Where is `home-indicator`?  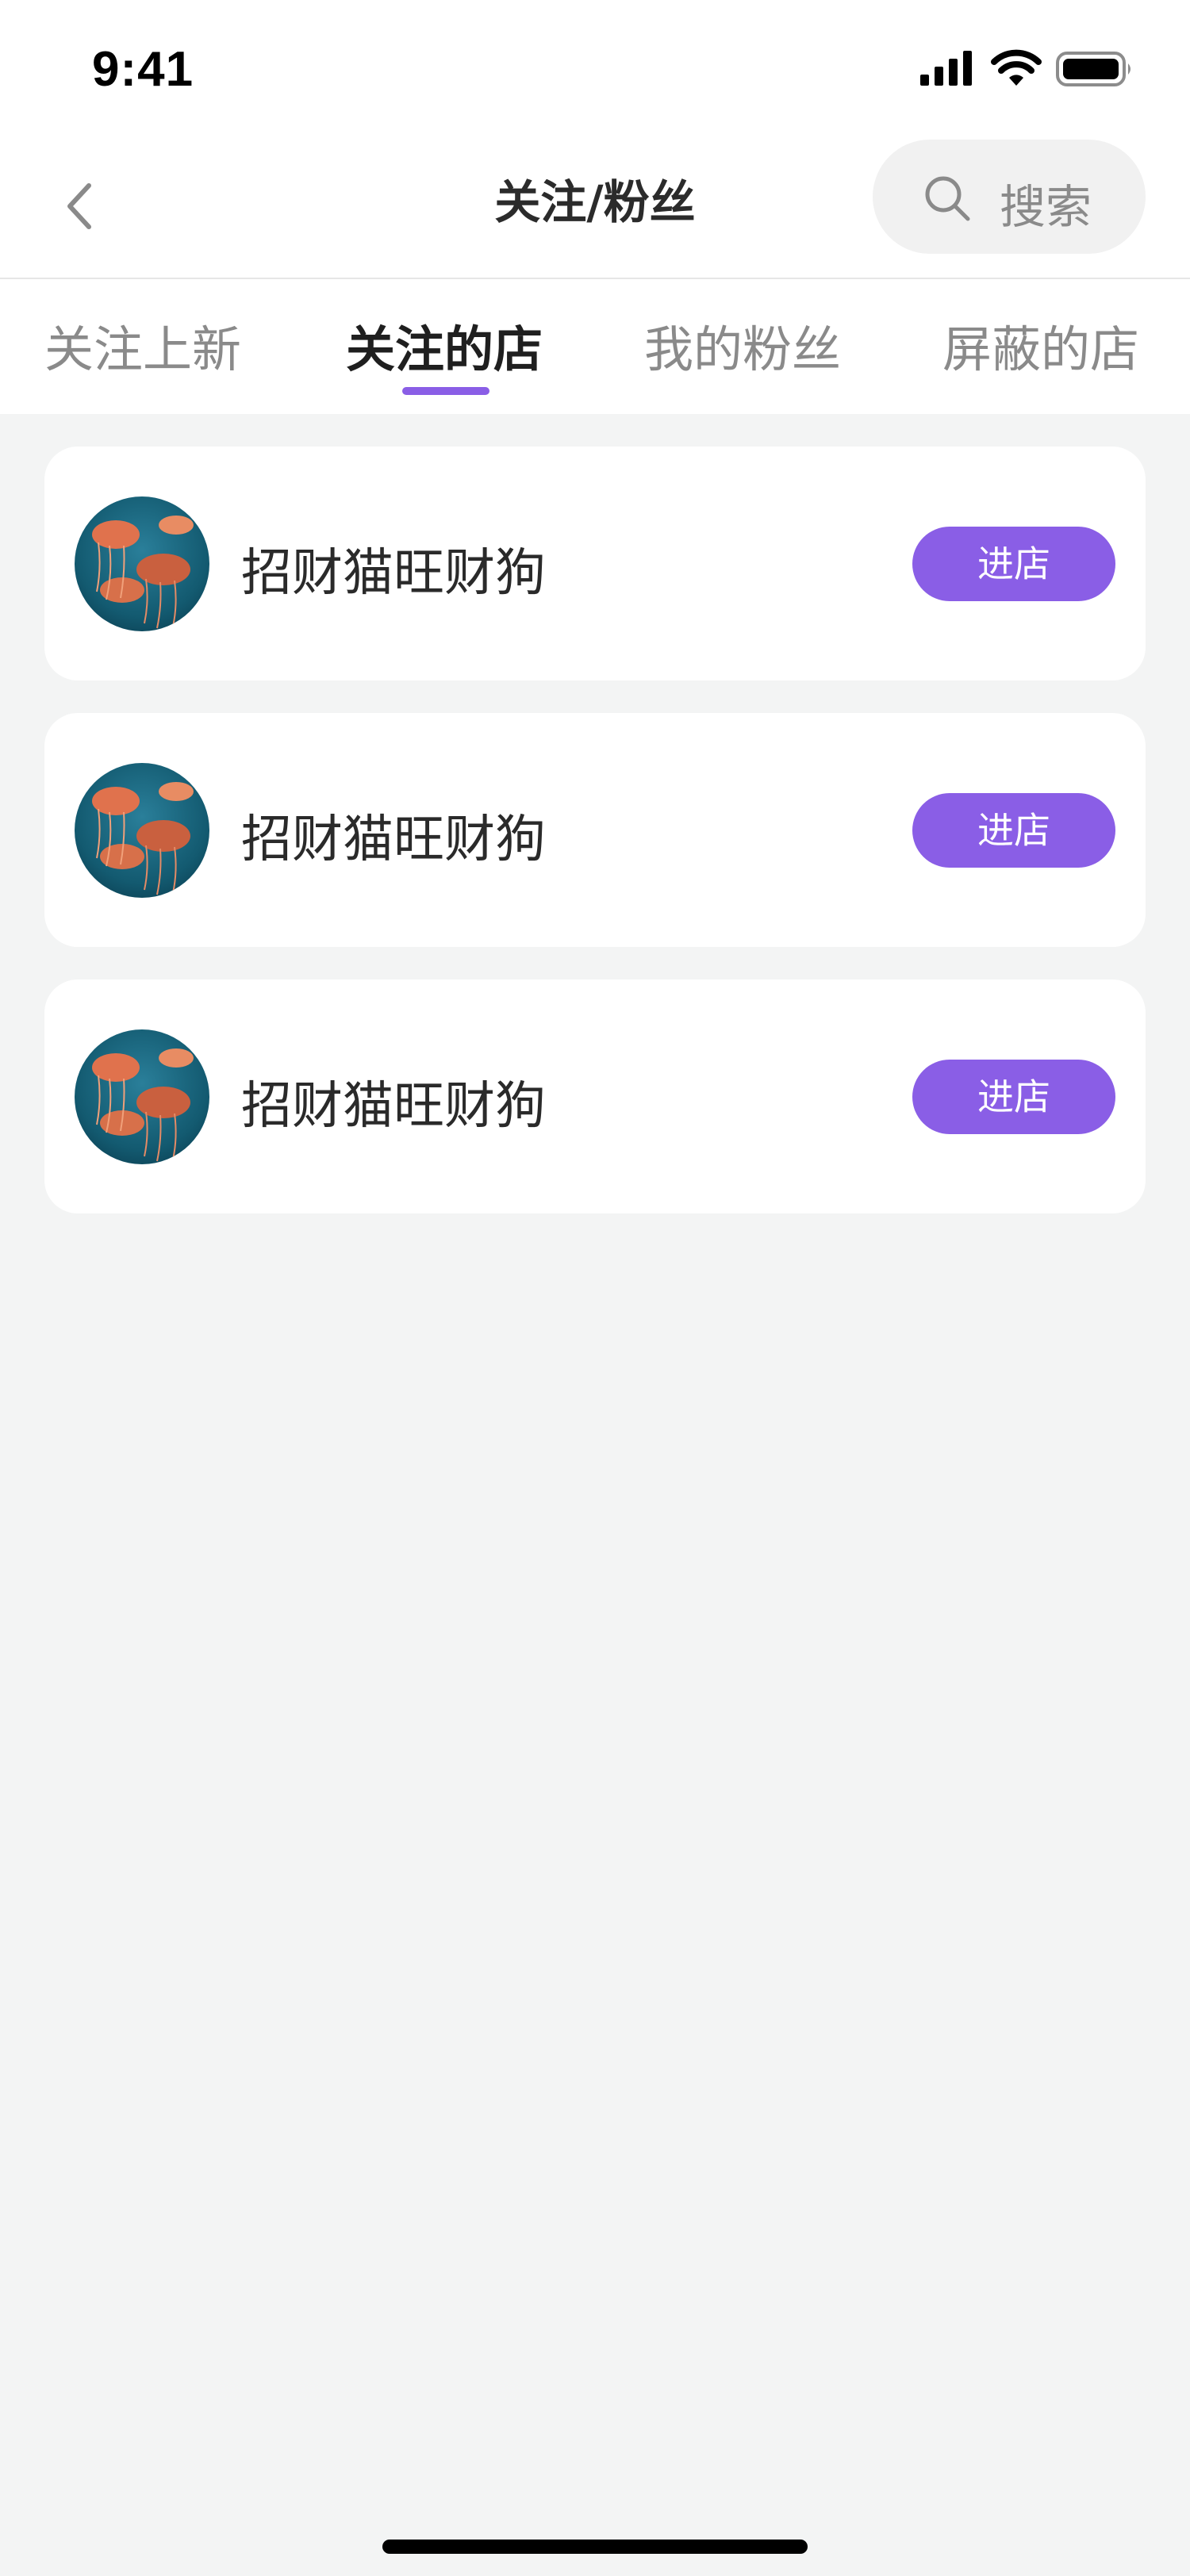 home-indicator is located at coordinates (595, 2547).